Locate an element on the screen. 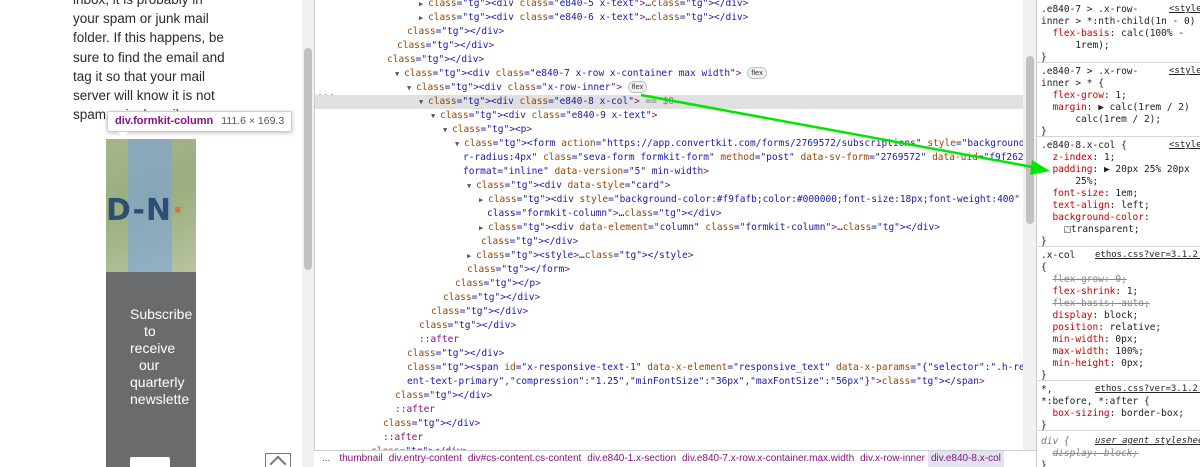 The width and height of the screenshot is (1200, 467). dom-node-line: ▼ class="tg"><div data-style="card"> is located at coordinates (669, 186).